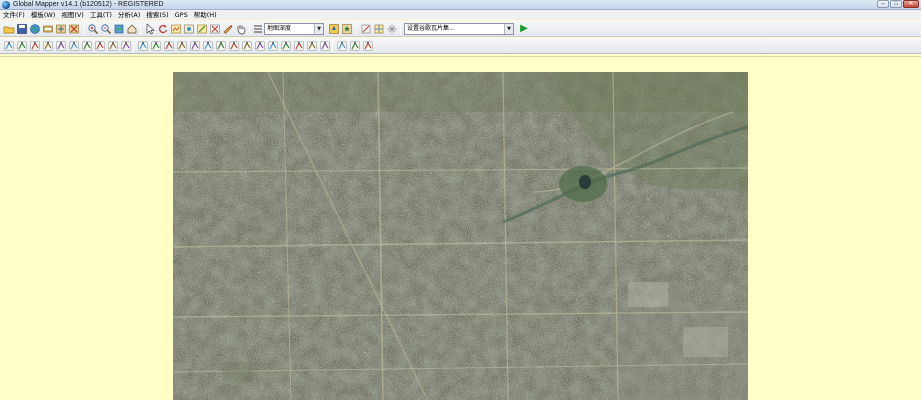 This screenshot has width=921, height=400. What do you see at coordinates (911, 4) in the screenshot?
I see `close-button: ✕` at bounding box center [911, 4].